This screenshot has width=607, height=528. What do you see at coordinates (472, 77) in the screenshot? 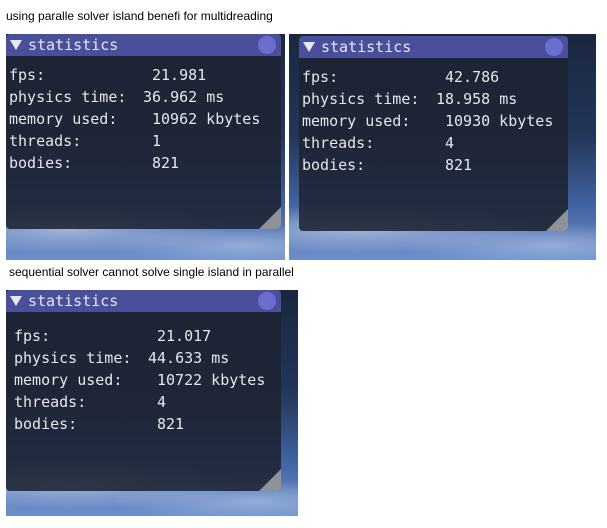
I see `stat-value: 42.786` at bounding box center [472, 77].